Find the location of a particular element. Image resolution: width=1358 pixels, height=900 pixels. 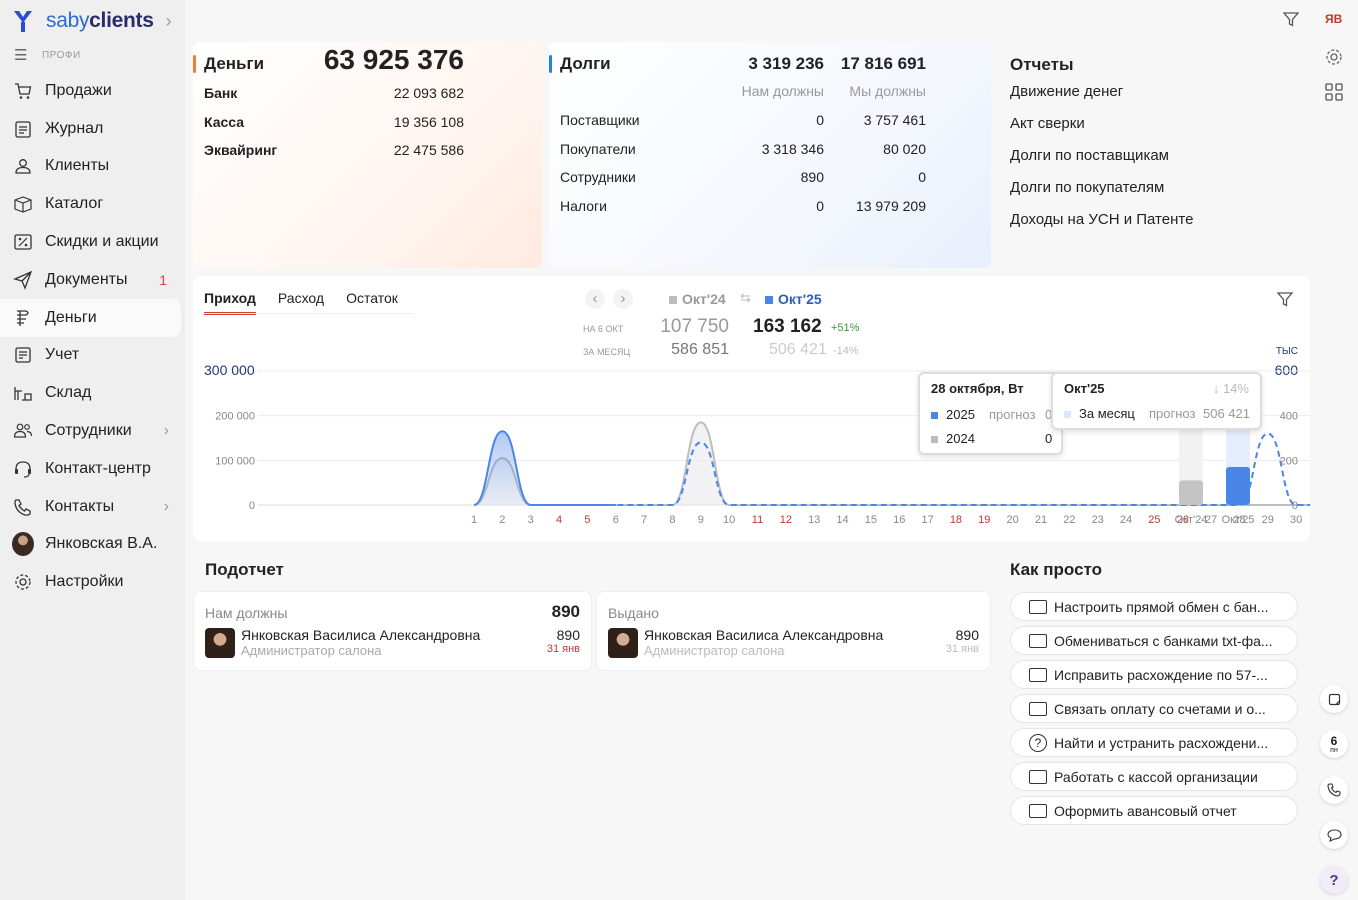

x-tick-label: 7 is located at coordinates (644, 520).